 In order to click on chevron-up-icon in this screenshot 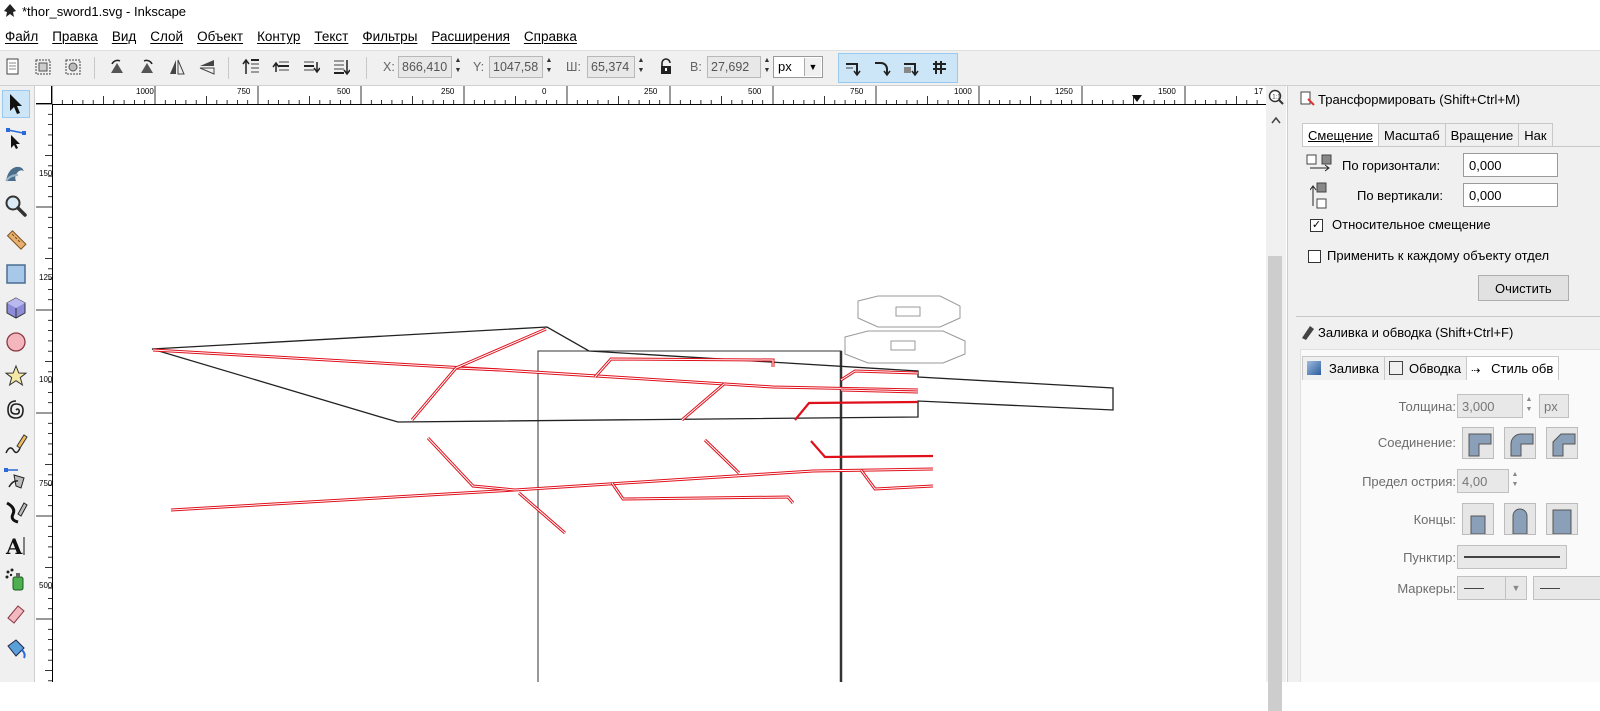, I will do `click(1276, 120)`.